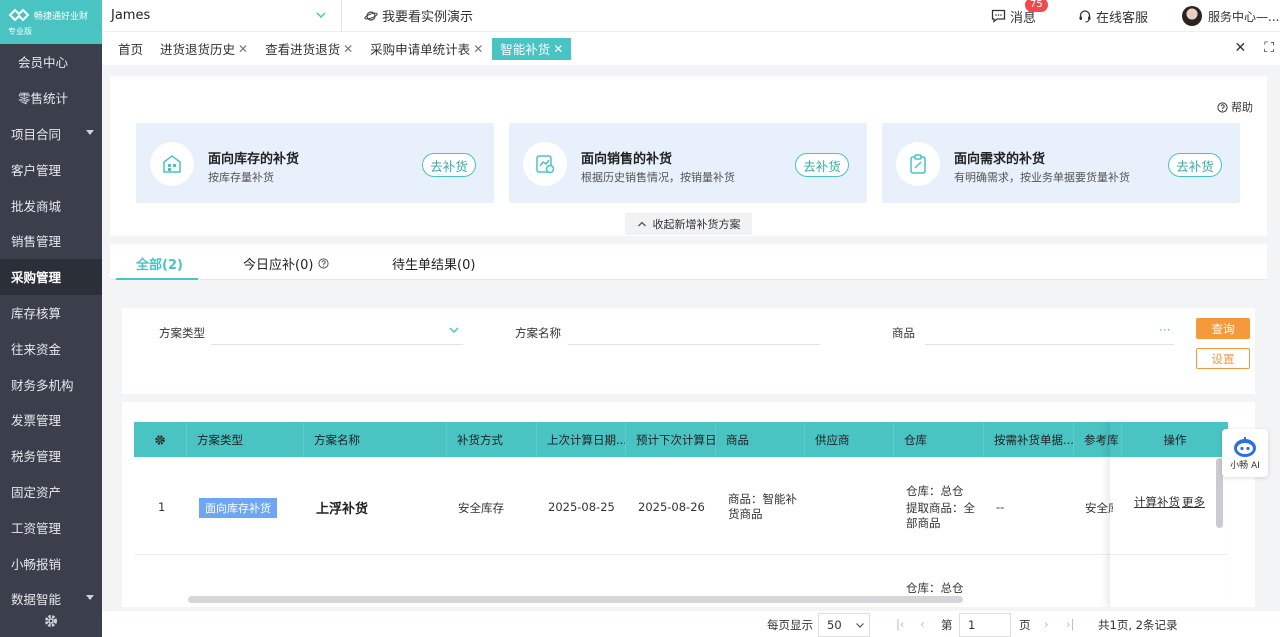 This screenshot has width=1280, height=637. What do you see at coordinates (492, 439) in the screenshot?
I see `column-header: 补货方式` at bounding box center [492, 439].